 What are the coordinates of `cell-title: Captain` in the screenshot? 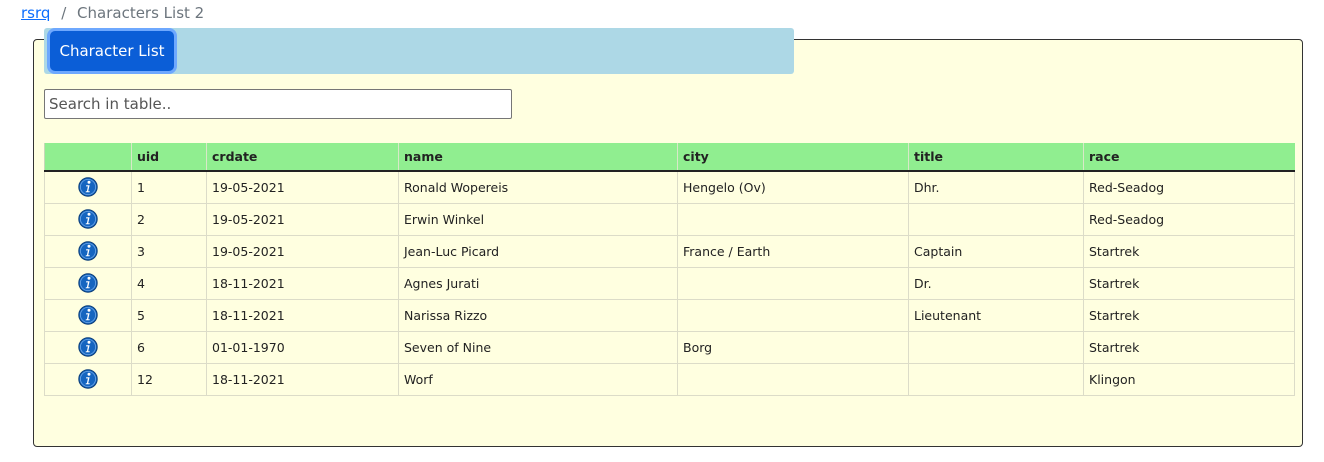 It's located at (996, 251).